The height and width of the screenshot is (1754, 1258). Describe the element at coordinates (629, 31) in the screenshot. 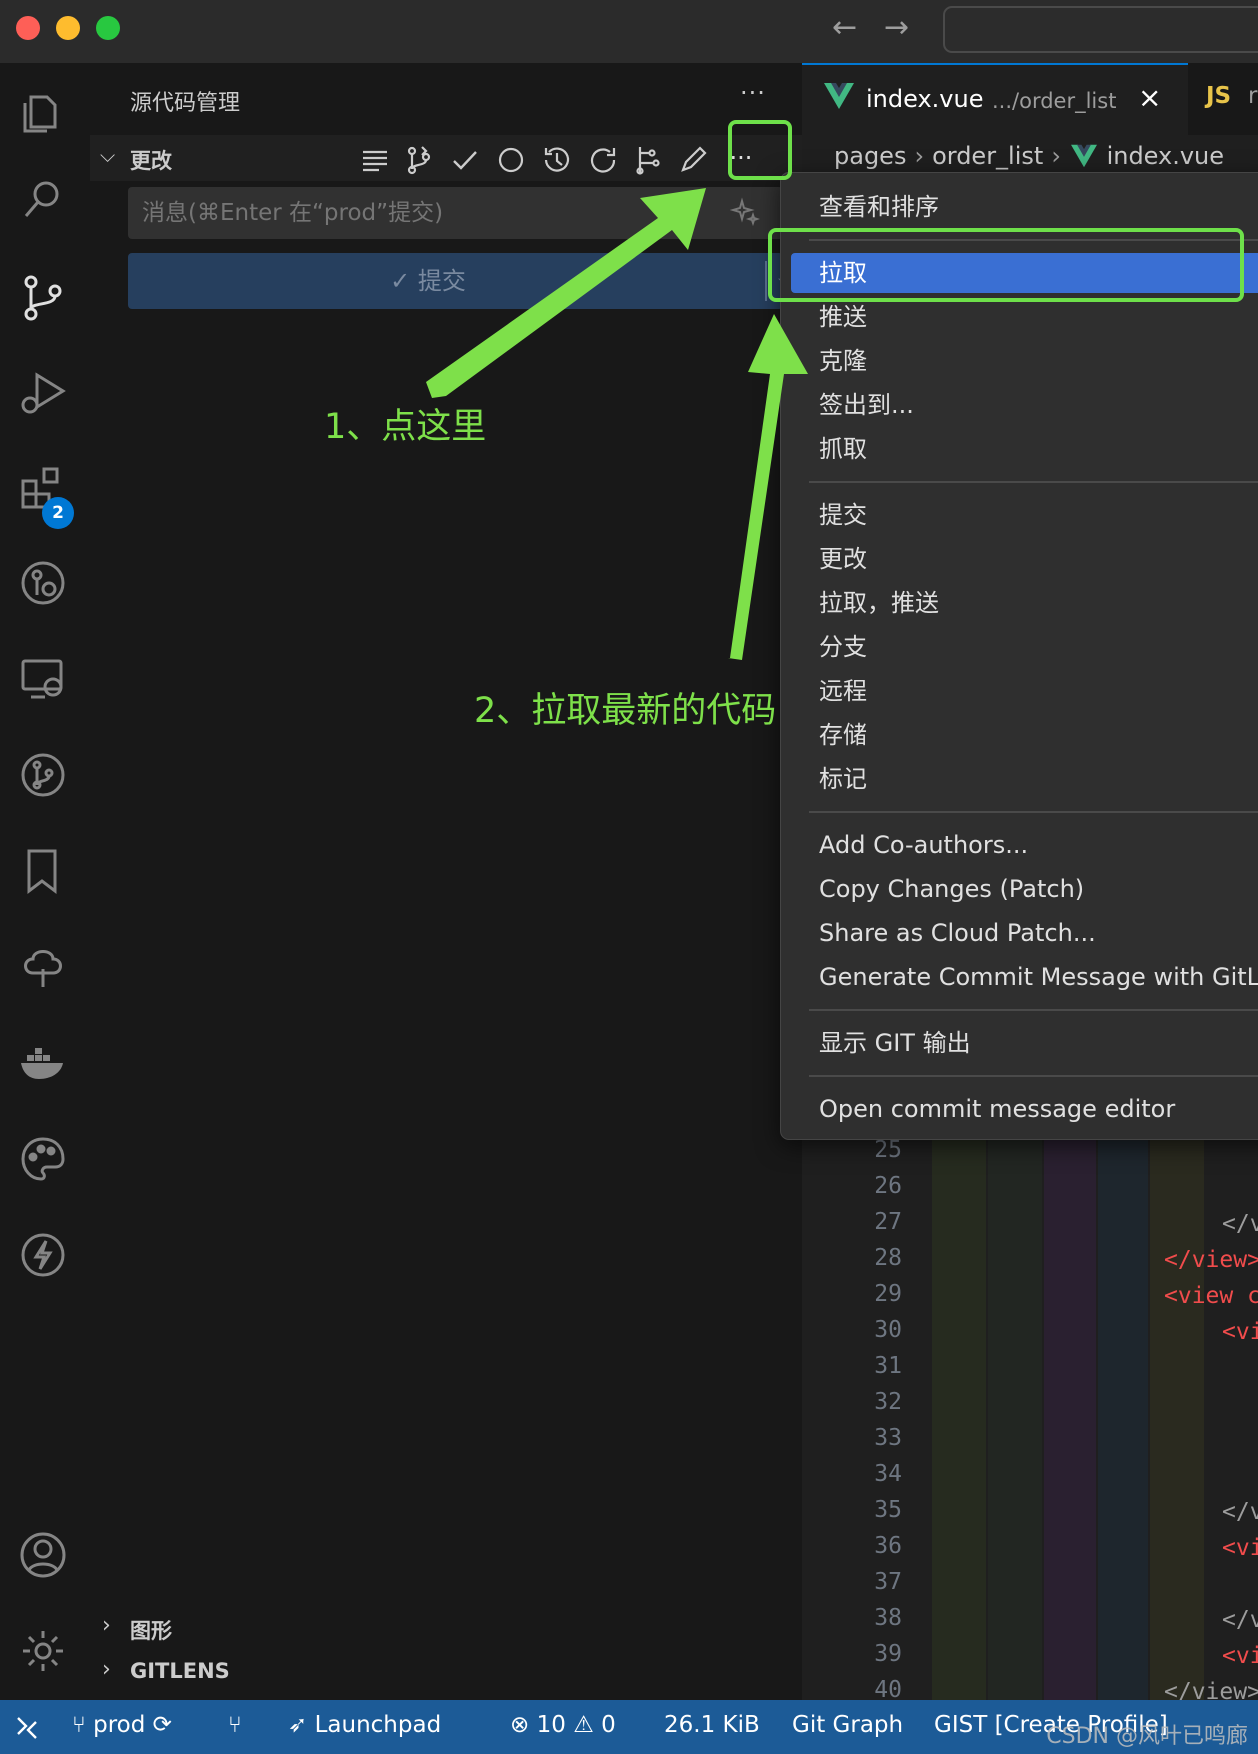

I see `title-bar: ← →` at that location.